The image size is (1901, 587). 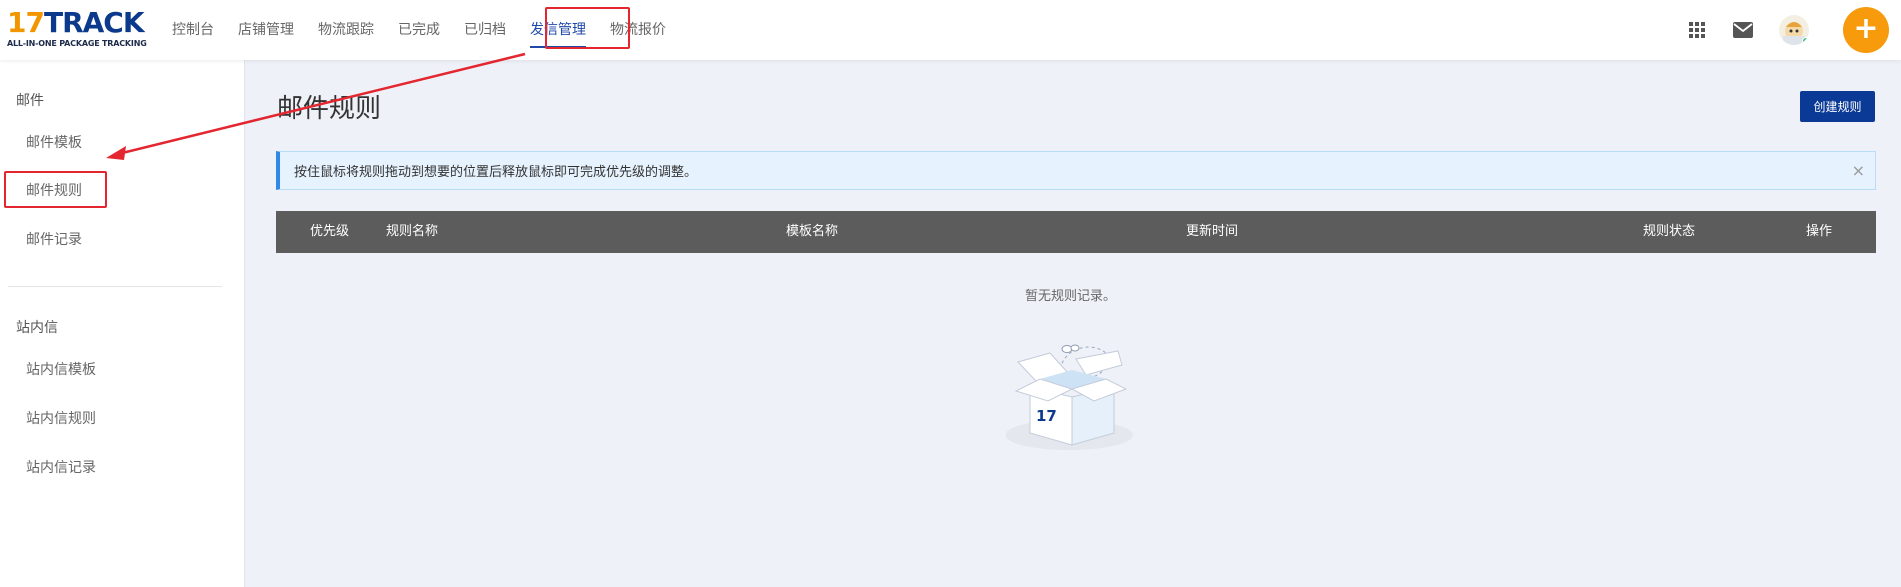 I want to click on nav-item-archived: 已归档, so click(x=485, y=30).